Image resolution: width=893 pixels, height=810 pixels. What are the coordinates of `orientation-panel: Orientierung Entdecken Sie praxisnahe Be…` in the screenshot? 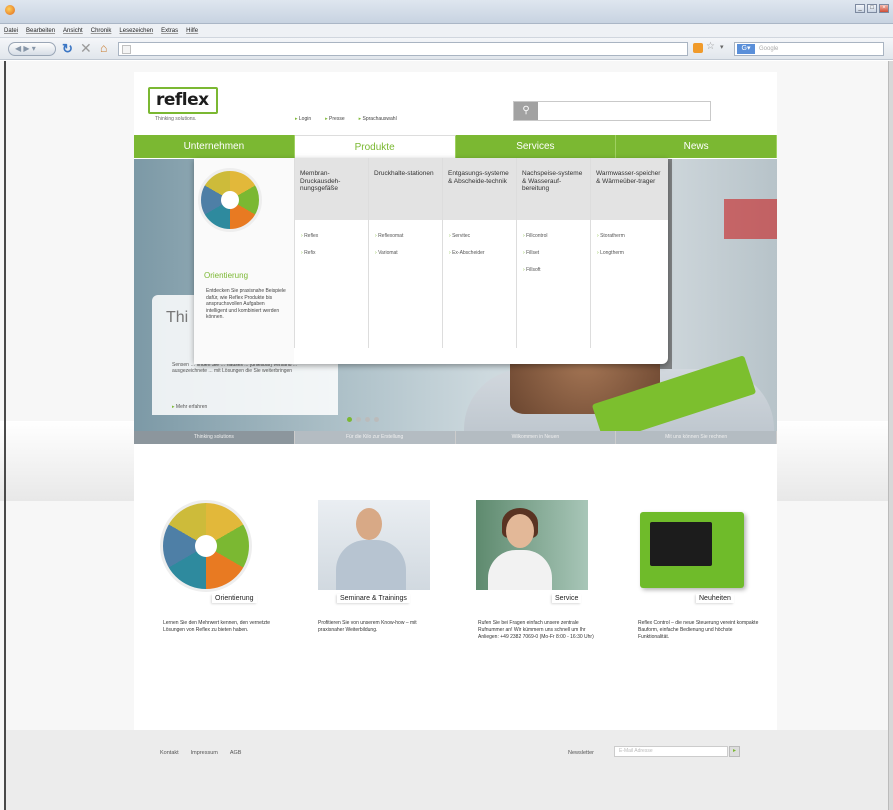 It's located at (244, 261).